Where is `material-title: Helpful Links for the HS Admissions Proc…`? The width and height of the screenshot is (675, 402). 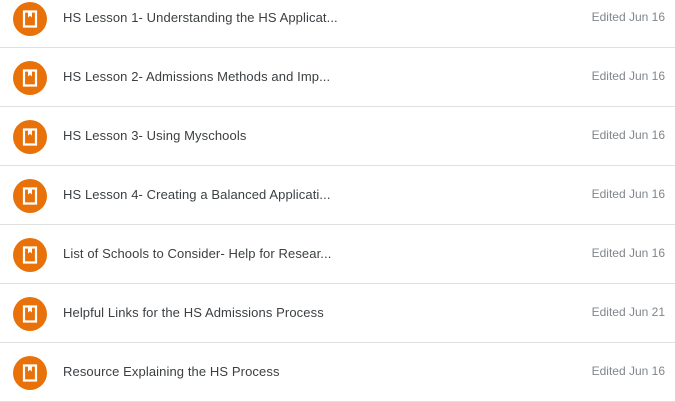 material-title: Helpful Links for the HS Admissions Proc… is located at coordinates (193, 312).